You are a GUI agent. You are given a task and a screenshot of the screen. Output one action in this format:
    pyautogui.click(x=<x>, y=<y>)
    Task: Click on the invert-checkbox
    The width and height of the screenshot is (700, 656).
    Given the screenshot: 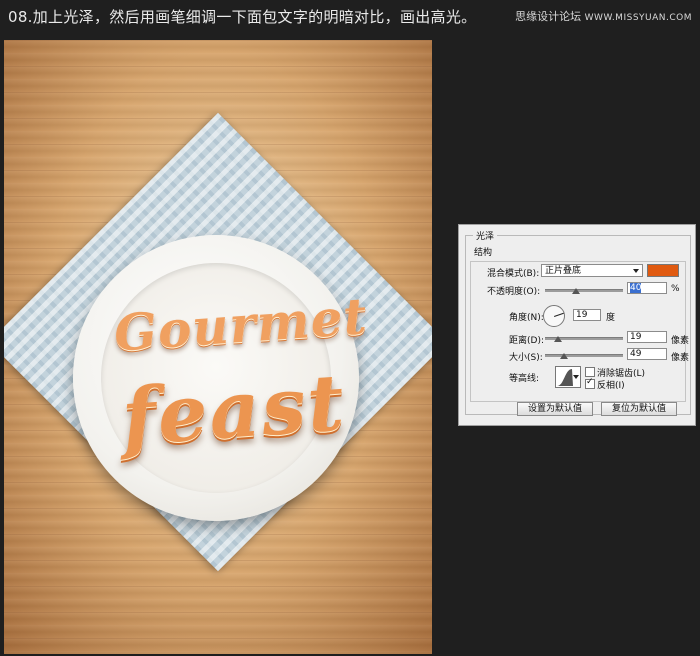 What is the action you would take?
    pyautogui.click(x=590, y=383)
    